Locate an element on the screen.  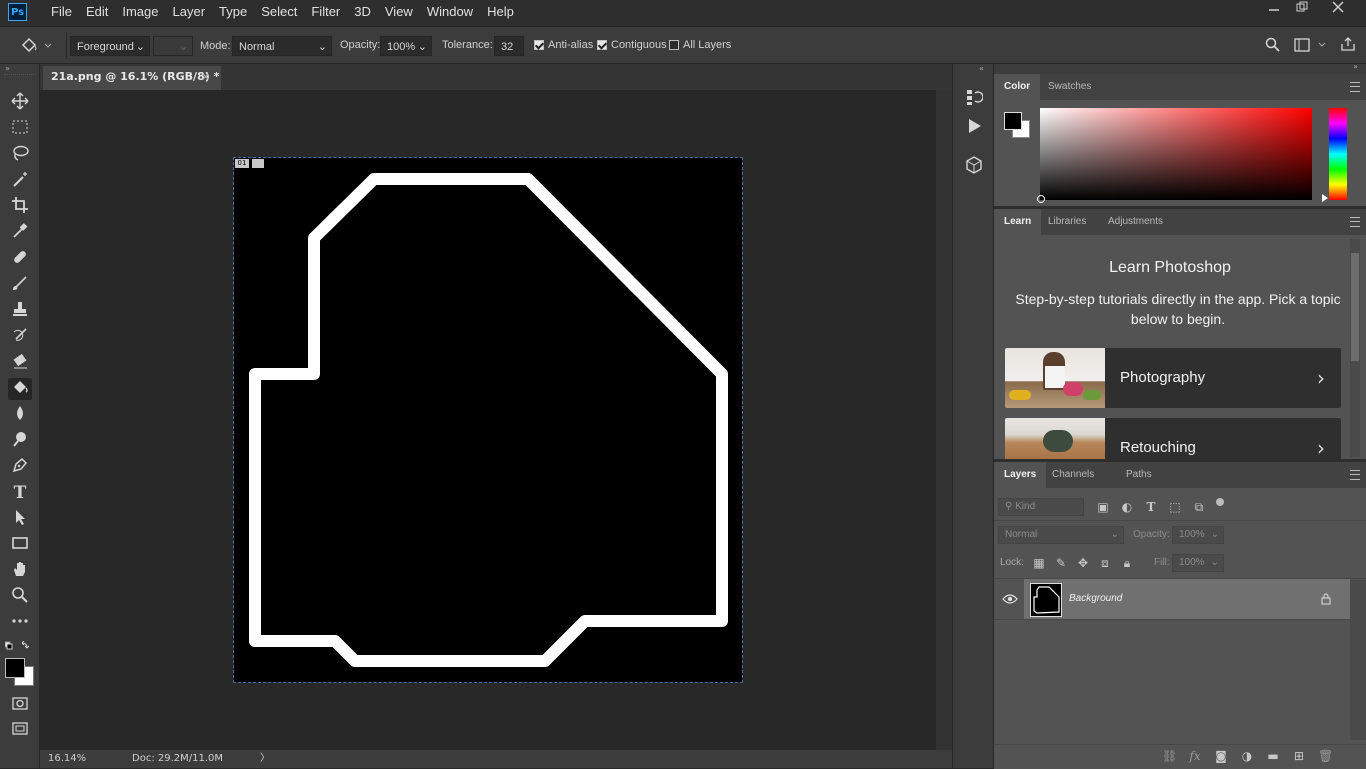
learn-scrollbar-thumb is located at coordinates (1355, 307).